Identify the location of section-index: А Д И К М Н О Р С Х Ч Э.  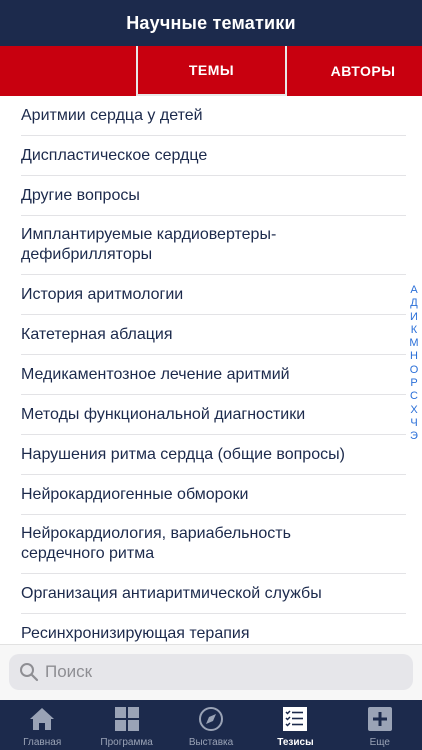
(413, 364).